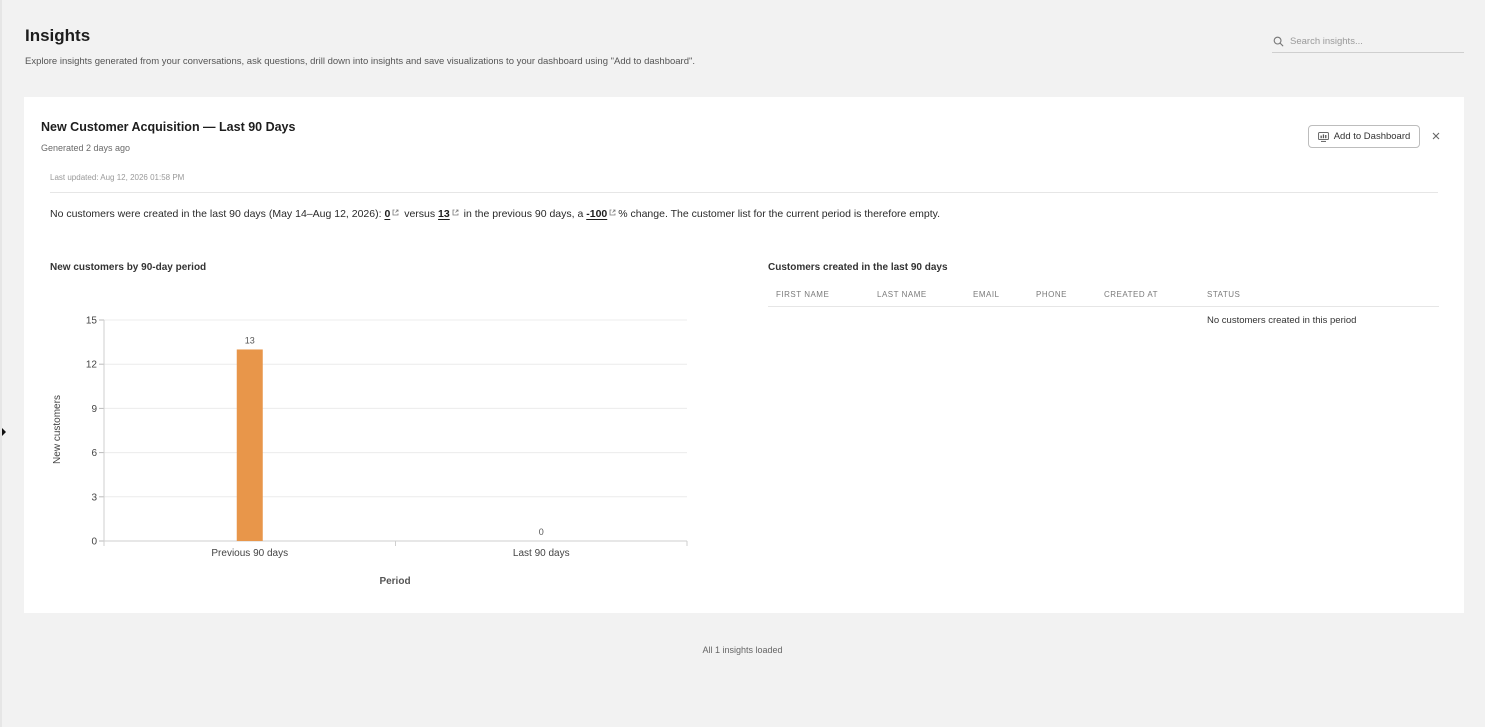 The height and width of the screenshot is (727, 1485). Describe the element at coordinates (541, 532) in the screenshot. I see `data-label: 0` at that location.